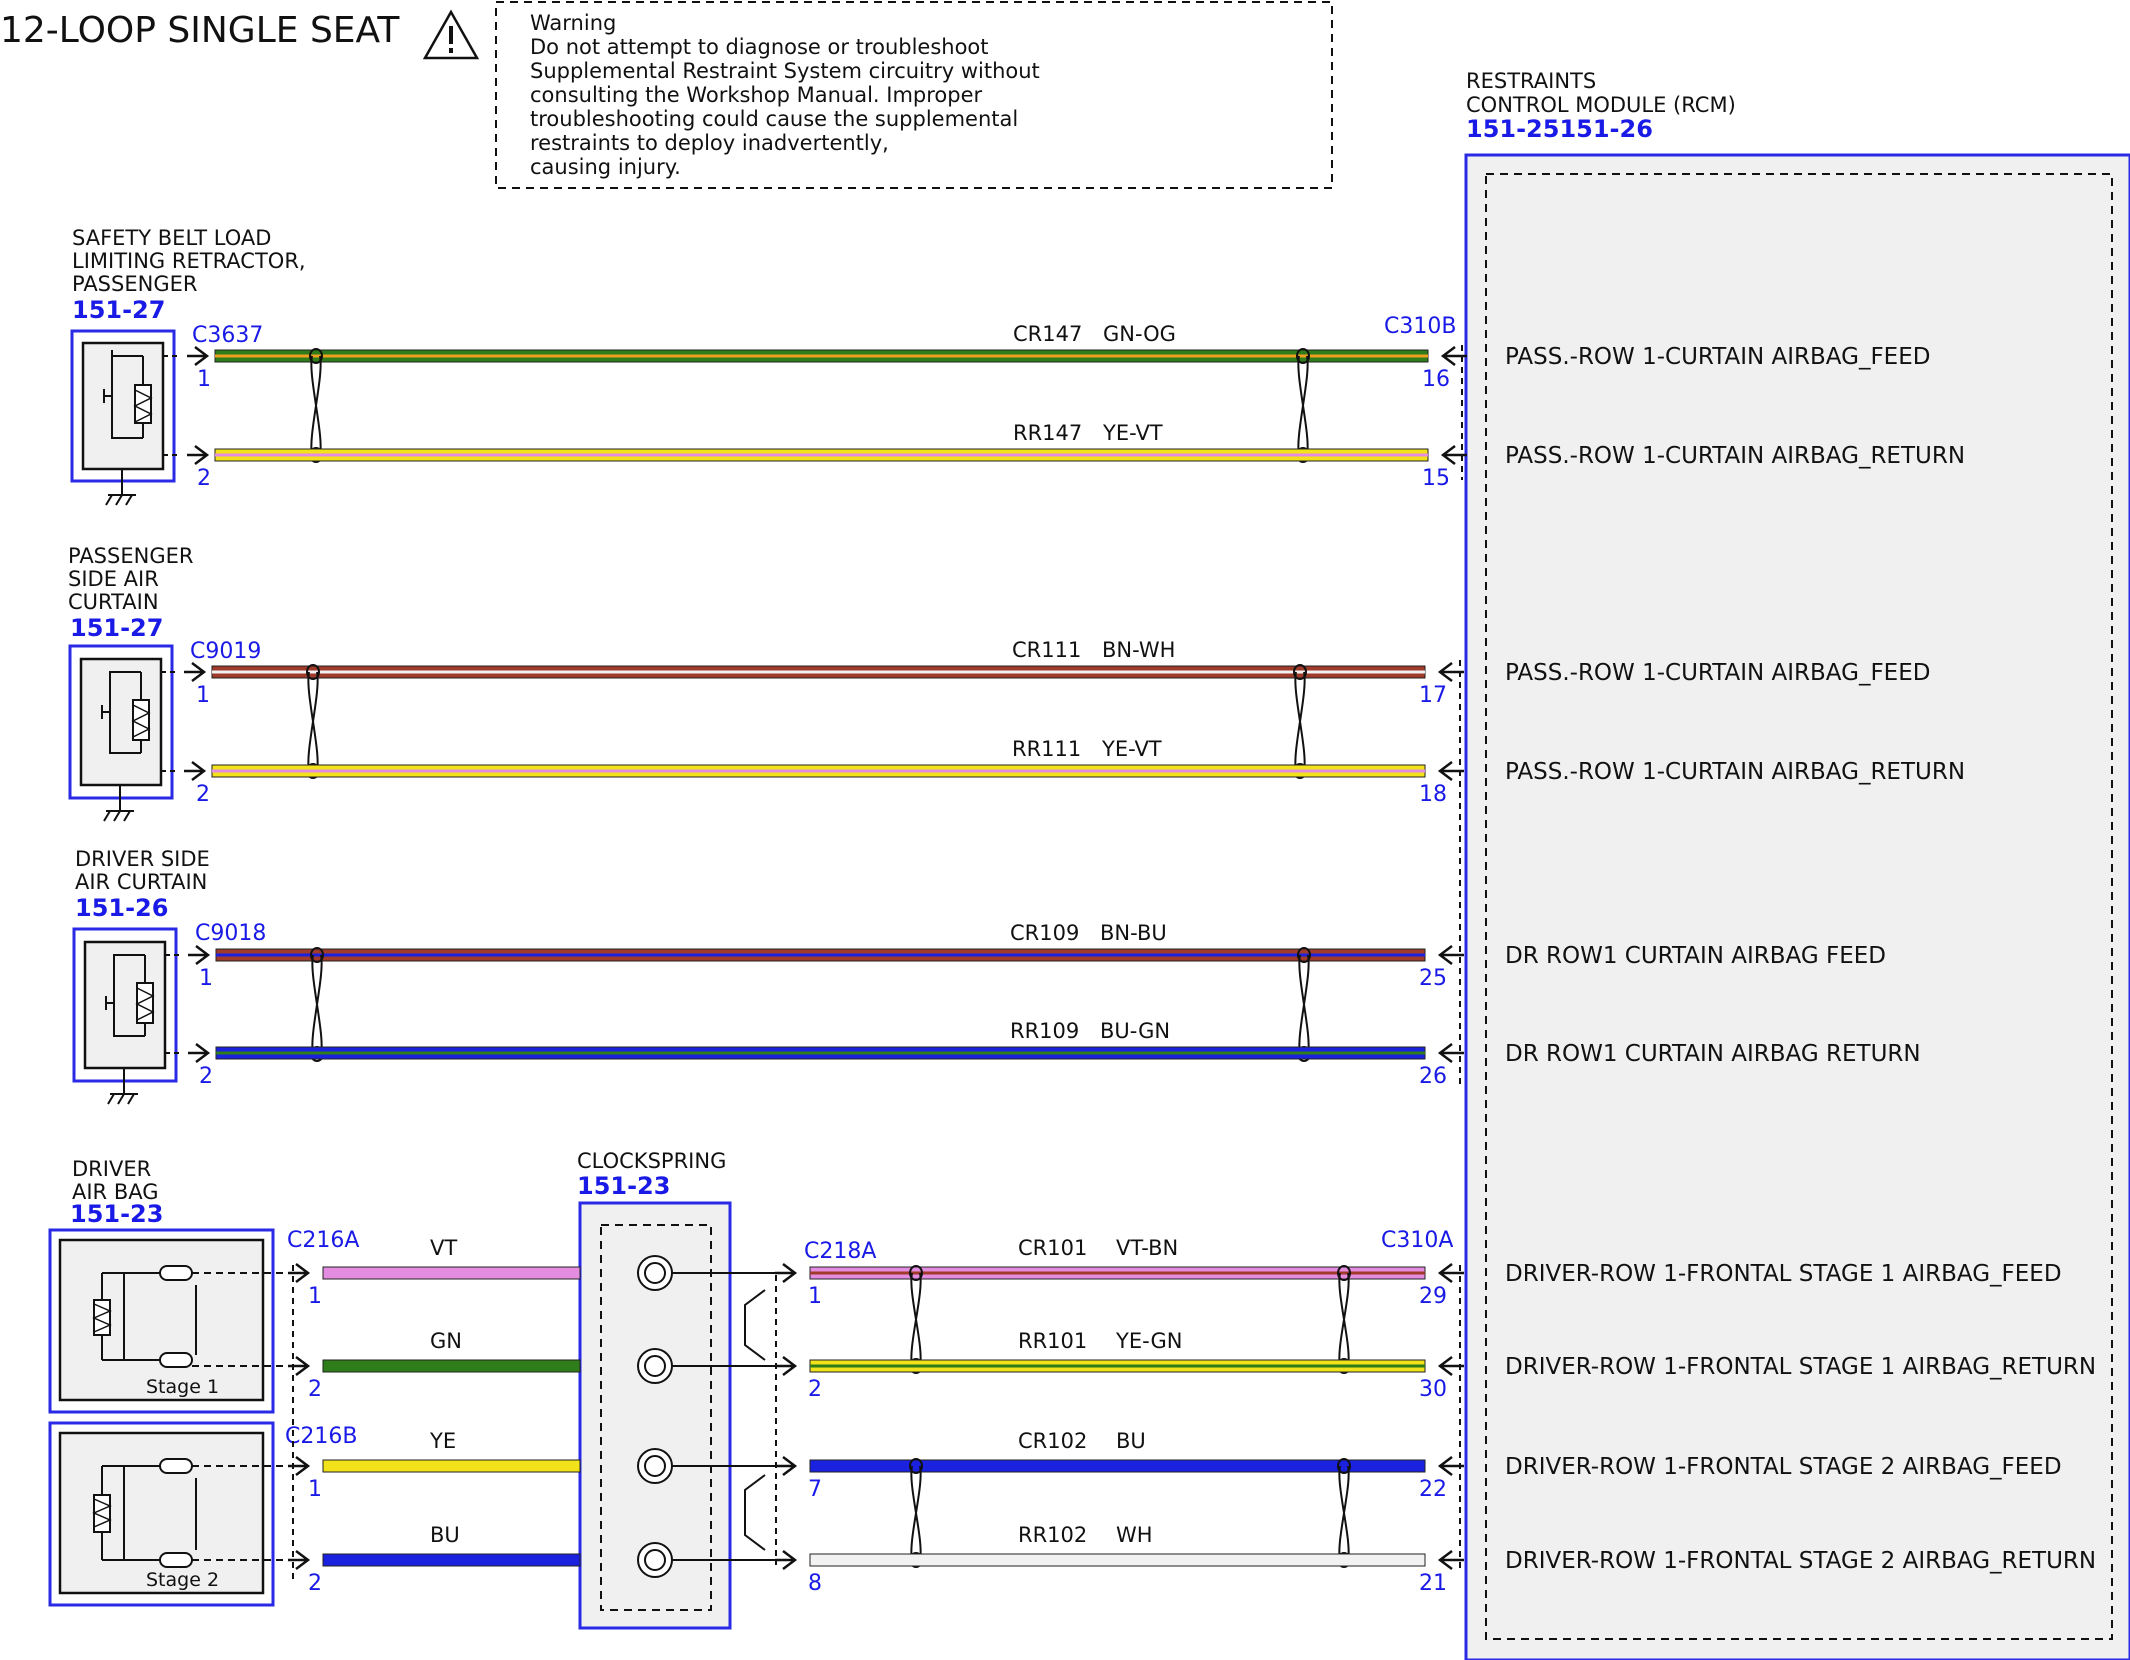  What do you see at coordinates (451, 1560) in the screenshot?
I see `wire-airbag-bu` at bounding box center [451, 1560].